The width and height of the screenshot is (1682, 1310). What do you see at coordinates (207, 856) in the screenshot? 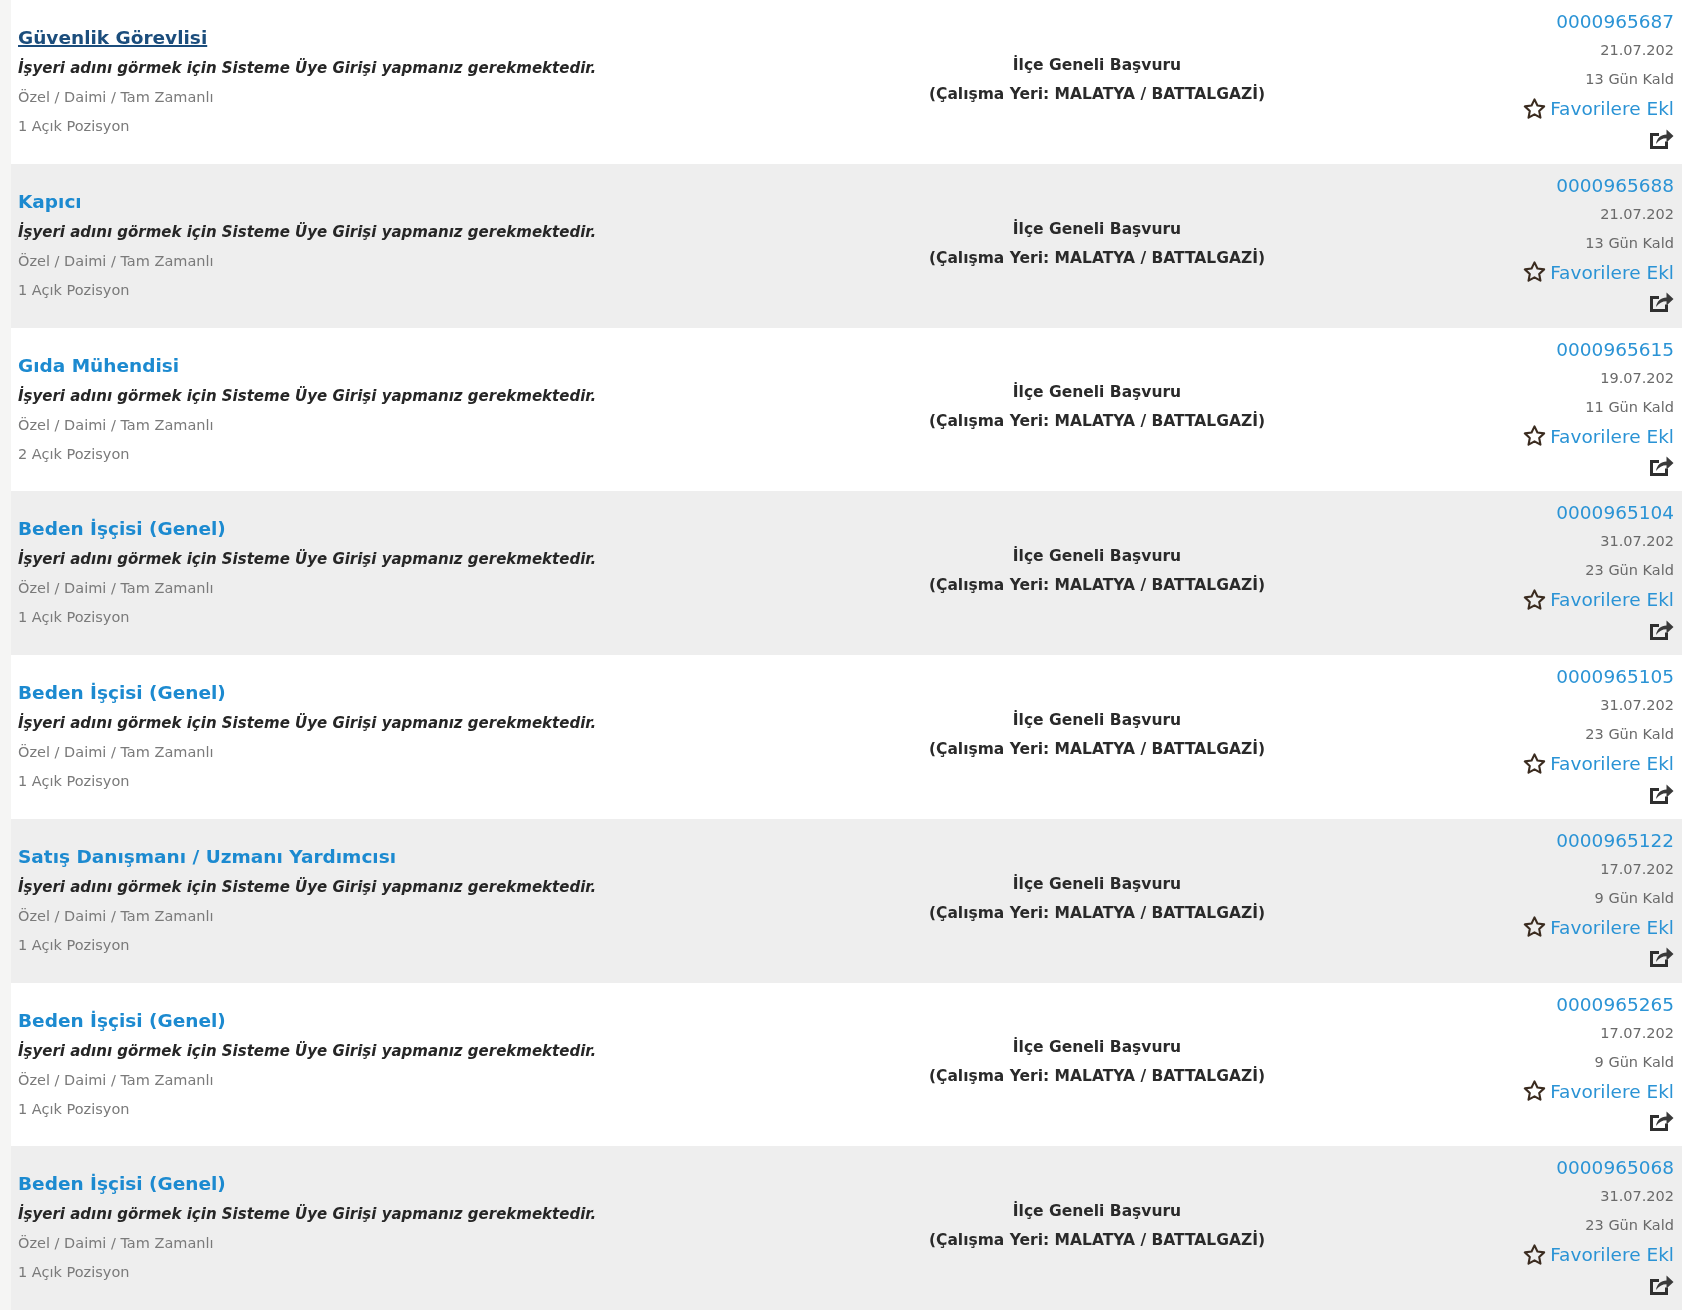
I see `job-title-link: Satış Danışmanı / Uzmanı Yardımcısı` at bounding box center [207, 856].